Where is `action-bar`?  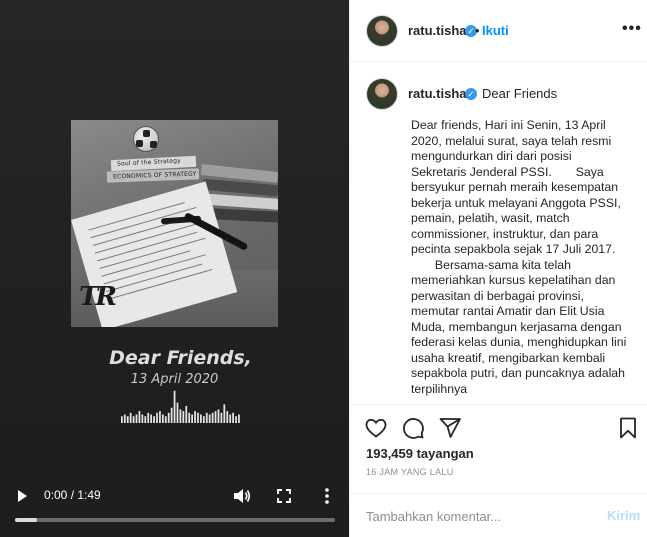
action-bar is located at coordinates (498, 426).